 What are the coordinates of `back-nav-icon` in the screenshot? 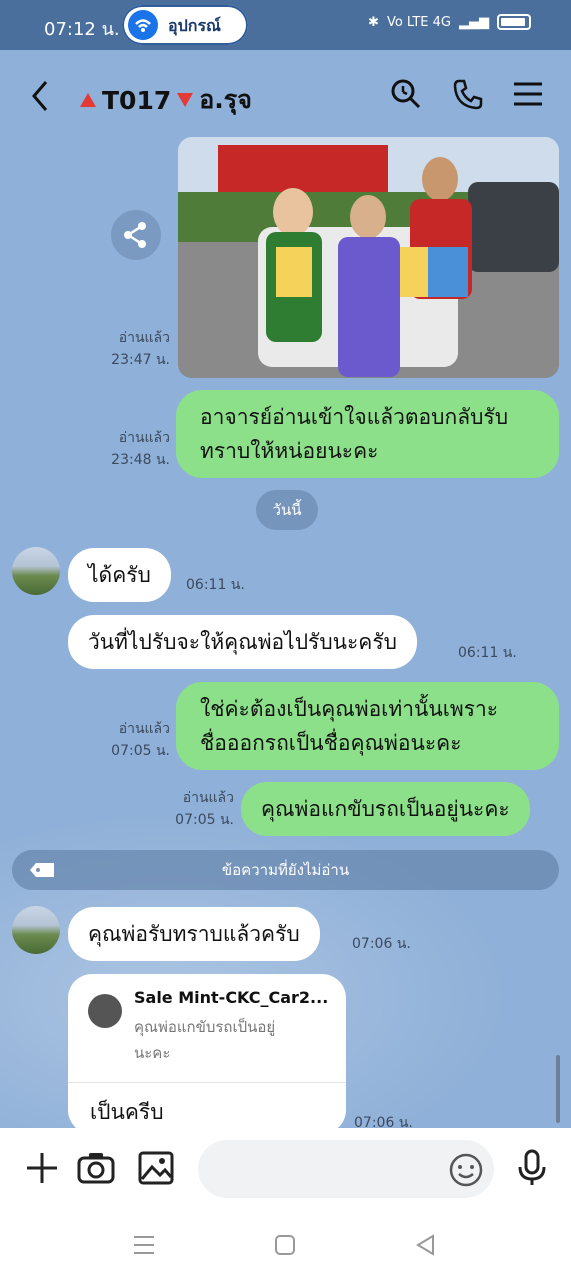 It's located at (426, 1245).